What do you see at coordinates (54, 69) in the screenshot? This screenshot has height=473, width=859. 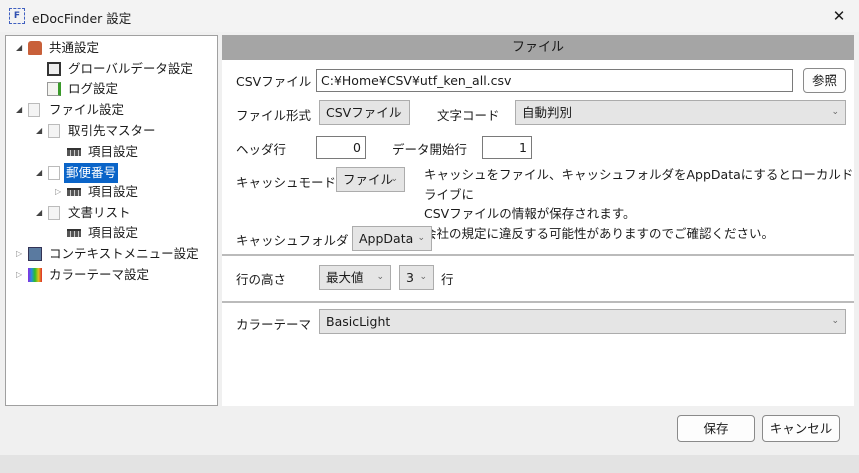 I see `server-icon` at bounding box center [54, 69].